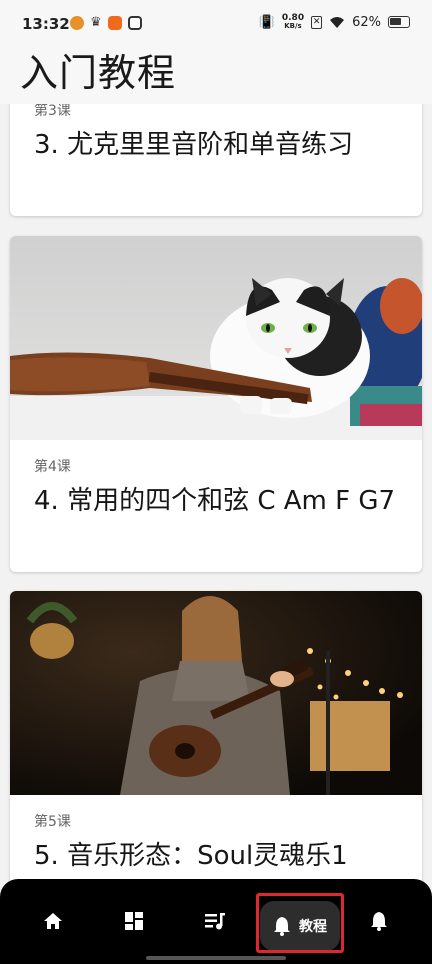  I want to click on nav-tutorial: 教程, so click(300, 926).